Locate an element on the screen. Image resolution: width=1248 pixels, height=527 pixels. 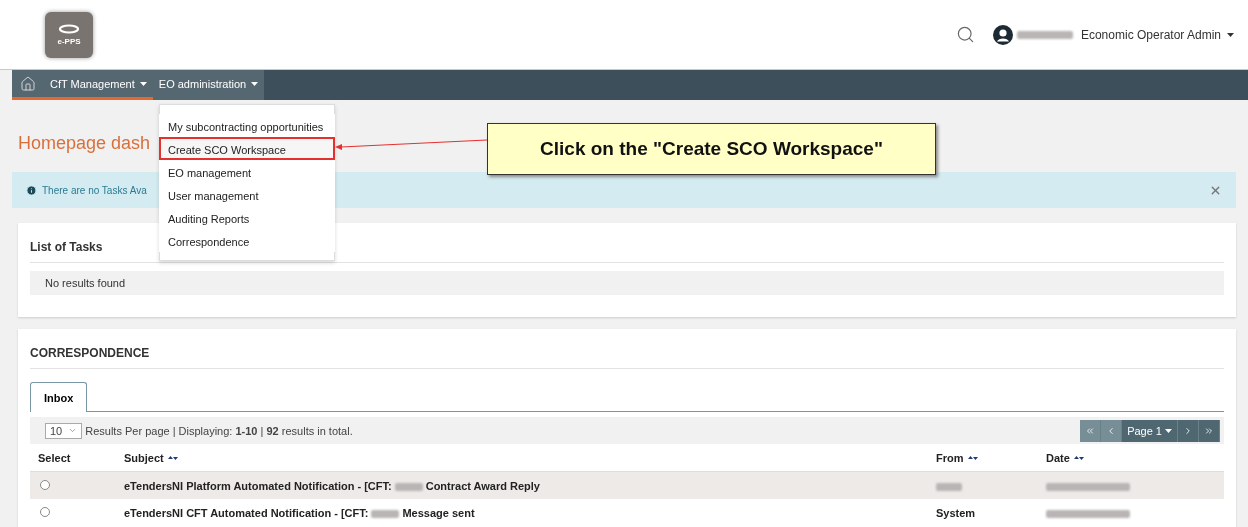
per-page-select: 10 is located at coordinates (64, 430).